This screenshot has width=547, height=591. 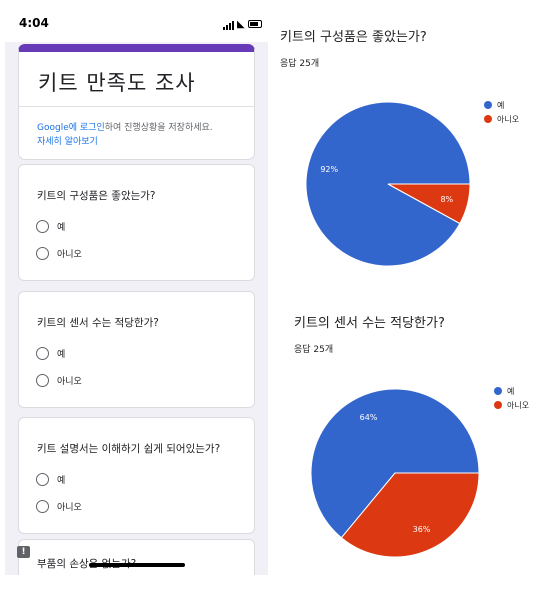 What do you see at coordinates (329, 169) in the screenshot?
I see `pie-label-yes: 92%` at bounding box center [329, 169].